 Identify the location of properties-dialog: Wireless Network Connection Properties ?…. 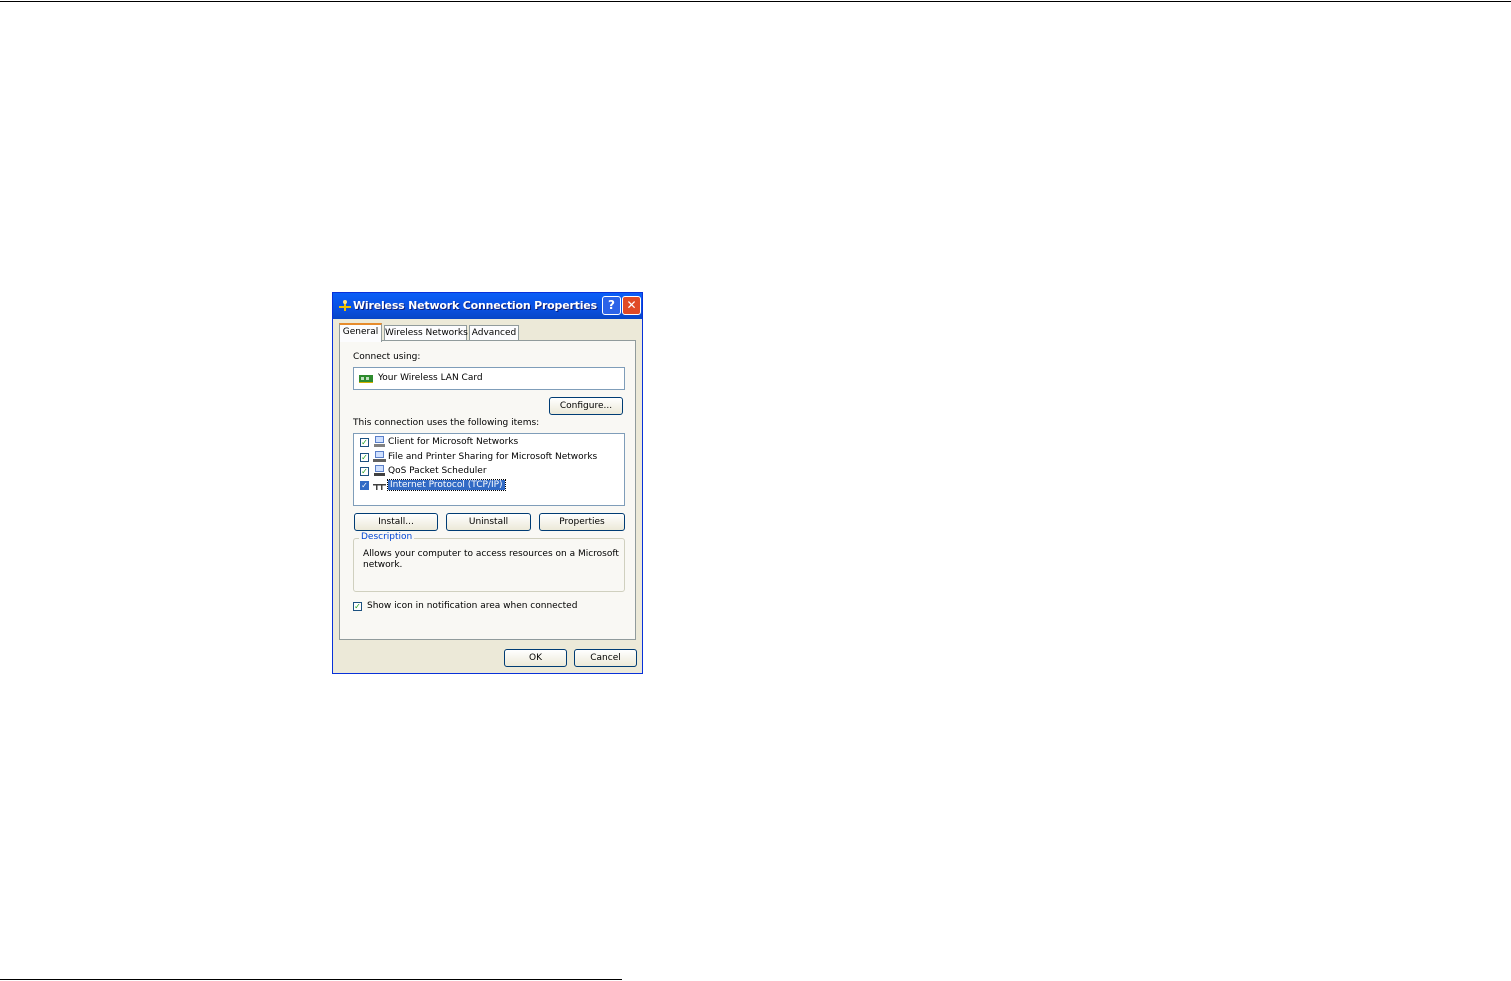
(487, 483).